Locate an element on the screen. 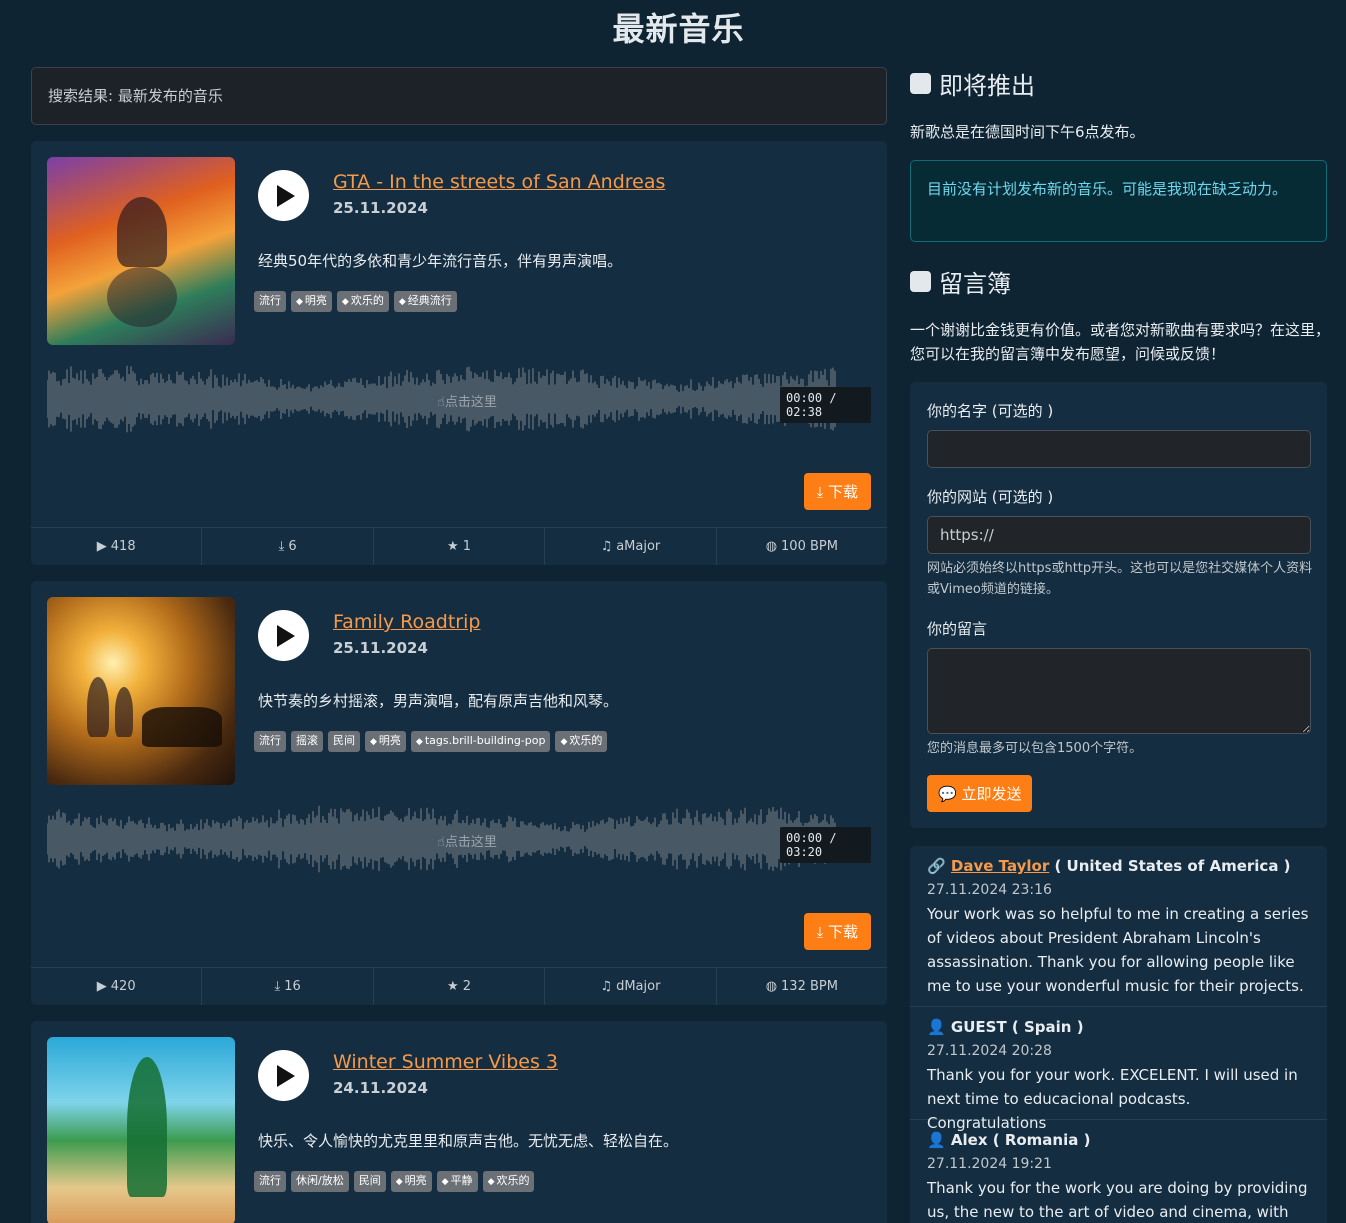 The image size is (1346, 1223). guestbook-country: ( Romania ) is located at coordinates (1039, 1140).